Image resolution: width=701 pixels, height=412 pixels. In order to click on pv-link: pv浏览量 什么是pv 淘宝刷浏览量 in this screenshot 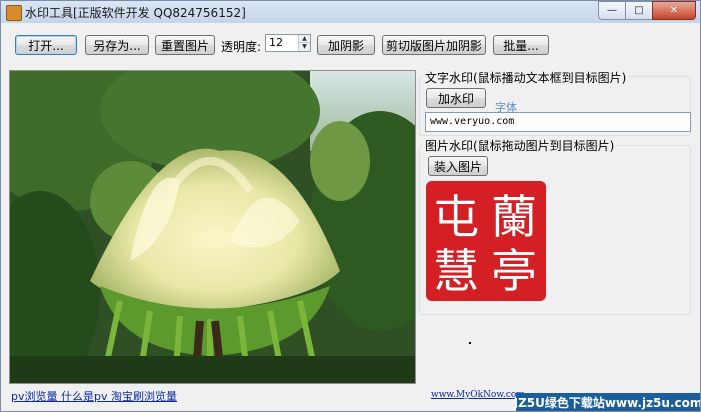, I will do `click(94, 396)`.